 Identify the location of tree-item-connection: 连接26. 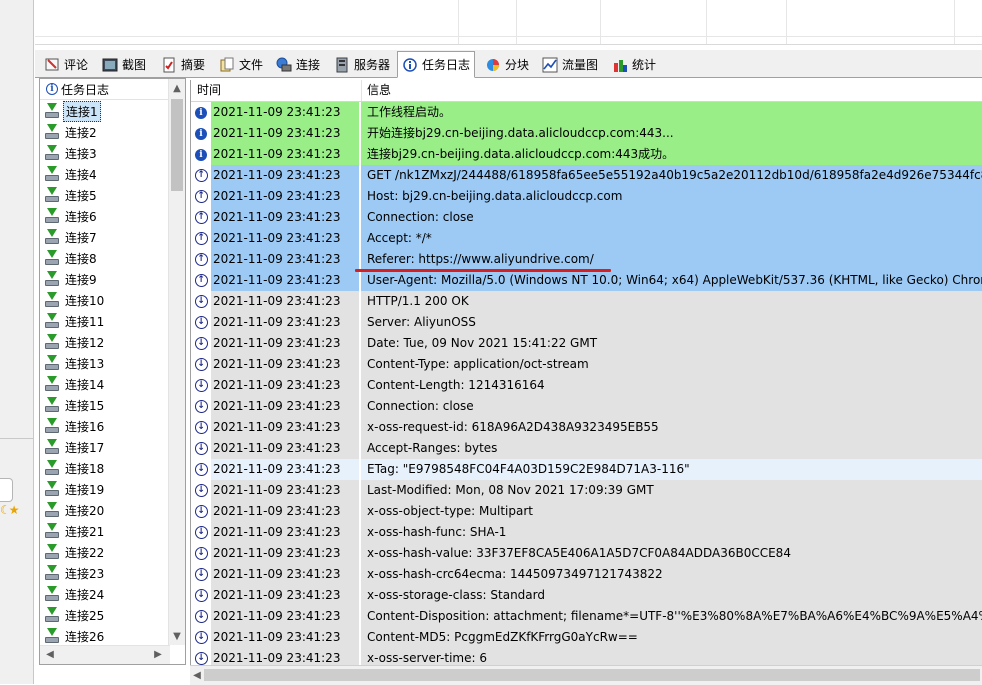
(75, 636).